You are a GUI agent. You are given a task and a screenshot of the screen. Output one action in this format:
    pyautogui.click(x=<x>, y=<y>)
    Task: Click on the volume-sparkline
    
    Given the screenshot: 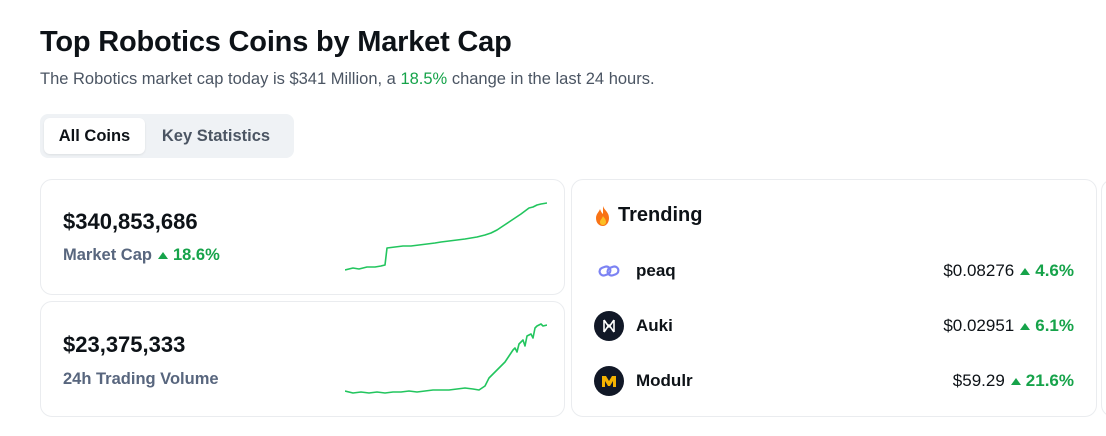 What is the action you would take?
    pyautogui.click(x=446, y=358)
    